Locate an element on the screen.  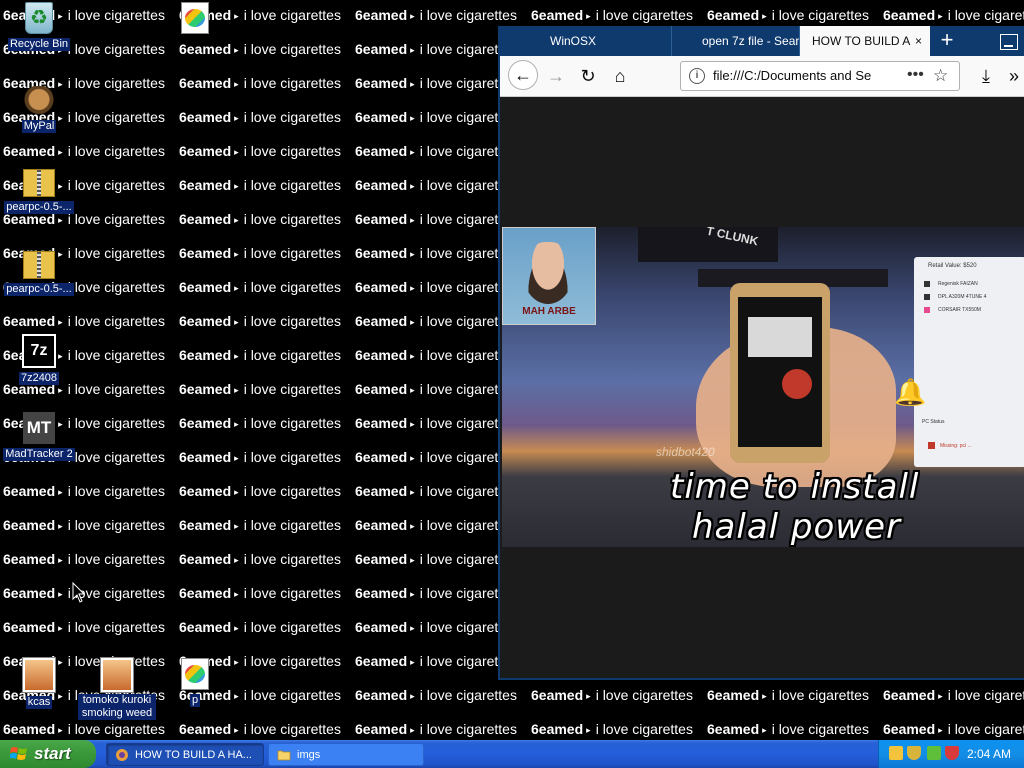
downloads-button: ⤓ is located at coordinates (986, 76).